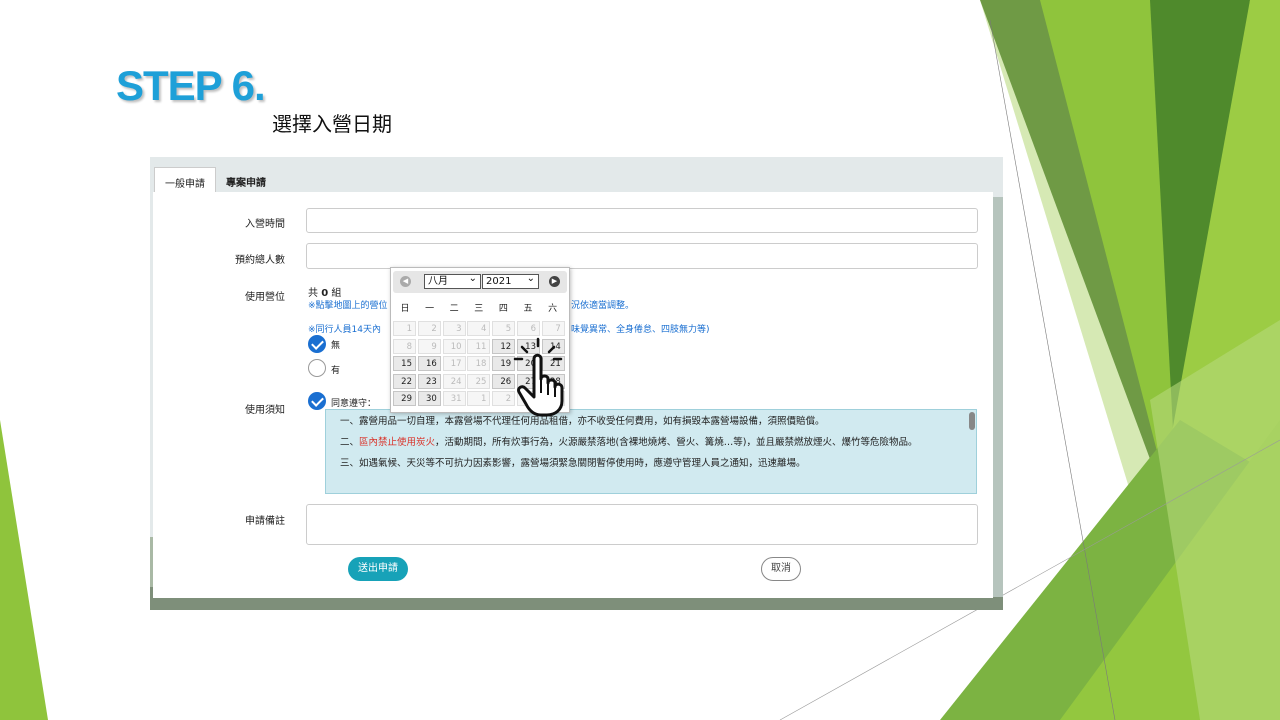  What do you see at coordinates (479, 309) in the screenshot?
I see `weekday-label: 三` at bounding box center [479, 309].